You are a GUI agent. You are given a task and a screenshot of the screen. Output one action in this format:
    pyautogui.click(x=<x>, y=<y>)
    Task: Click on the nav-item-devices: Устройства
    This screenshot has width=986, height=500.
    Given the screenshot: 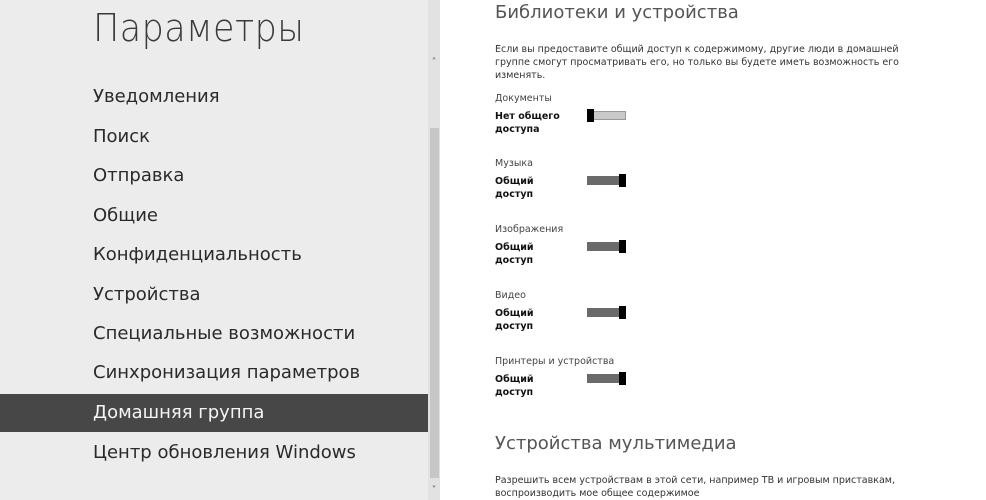 What is the action you would take?
    pyautogui.click(x=215, y=295)
    